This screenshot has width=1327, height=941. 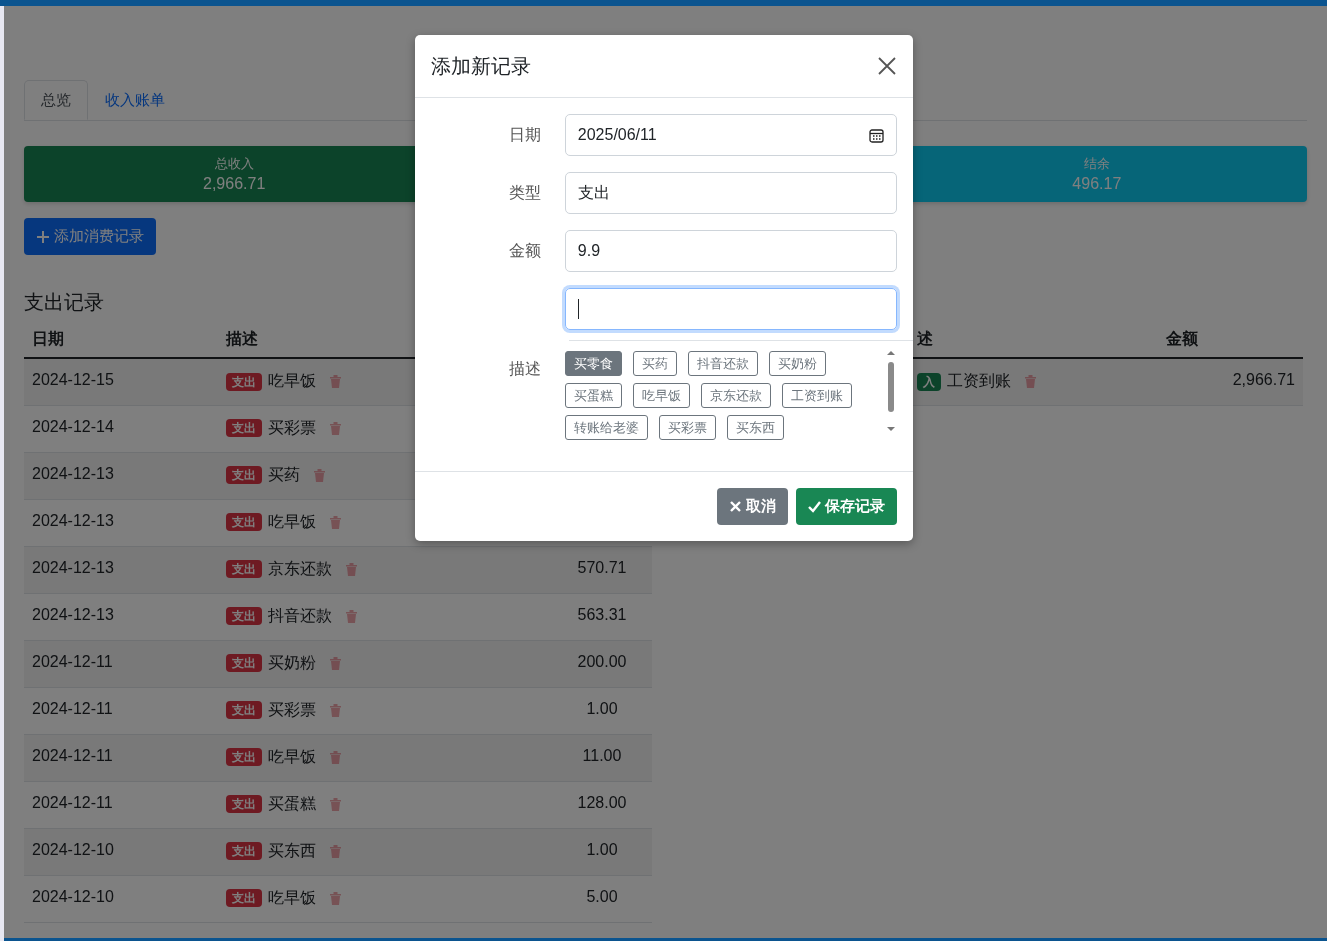 What do you see at coordinates (602, 804) in the screenshot?
I see `table-cell: 128.00` at bounding box center [602, 804].